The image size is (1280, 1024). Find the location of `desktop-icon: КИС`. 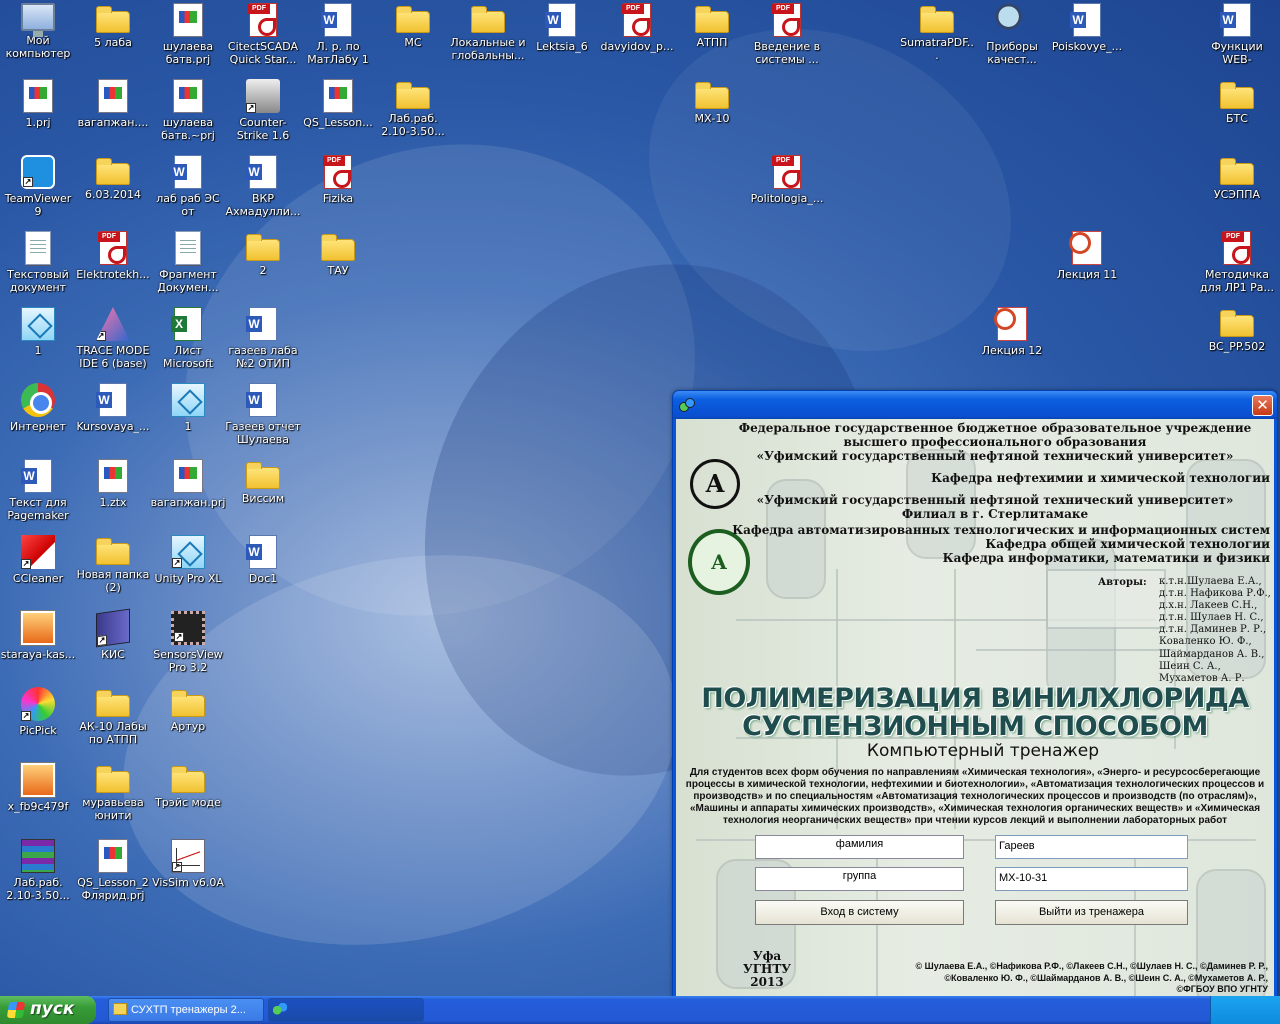

desktop-icon: КИС is located at coordinates (113, 634).